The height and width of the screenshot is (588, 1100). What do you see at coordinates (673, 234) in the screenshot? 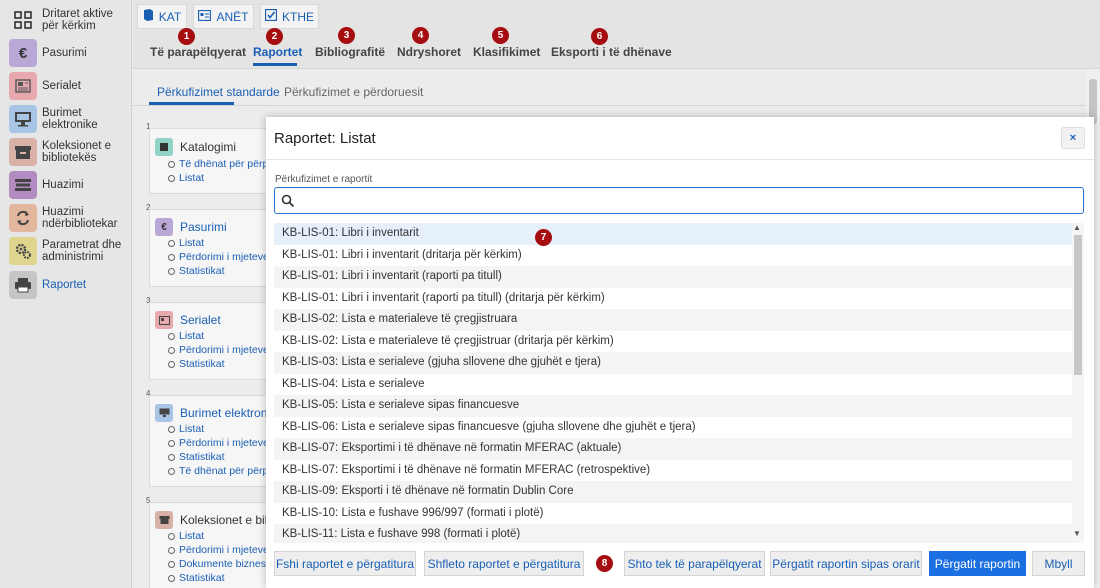
I see `list-item: KB-LIS-01: Libri i inventarit` at bounding box center [673, 234].